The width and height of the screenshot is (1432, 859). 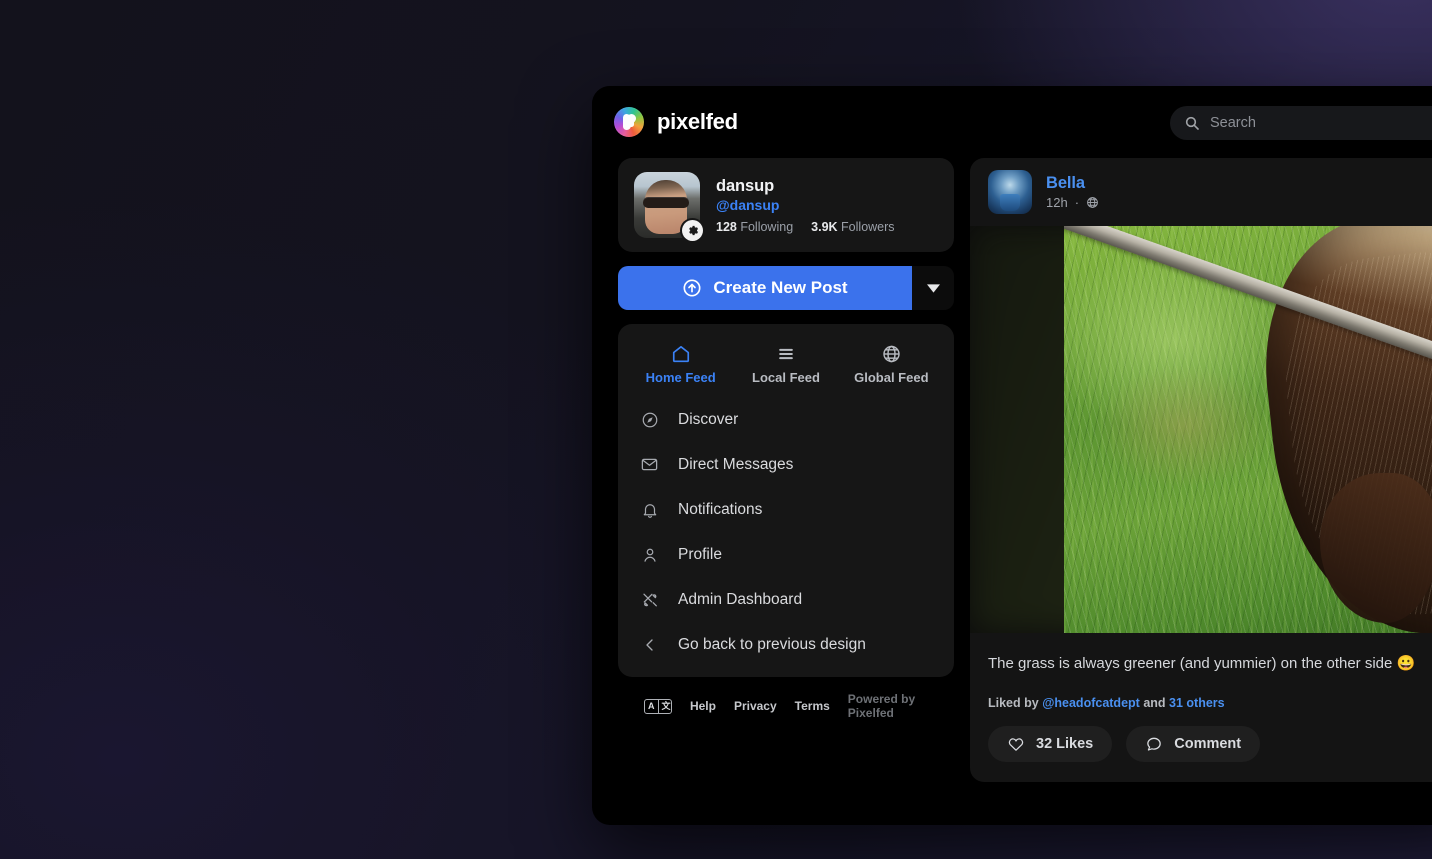 What do you see at coordinates (697, 121) in the screenshot?
I see `brand-name: pixelfed` at bounding box center [697, 121].